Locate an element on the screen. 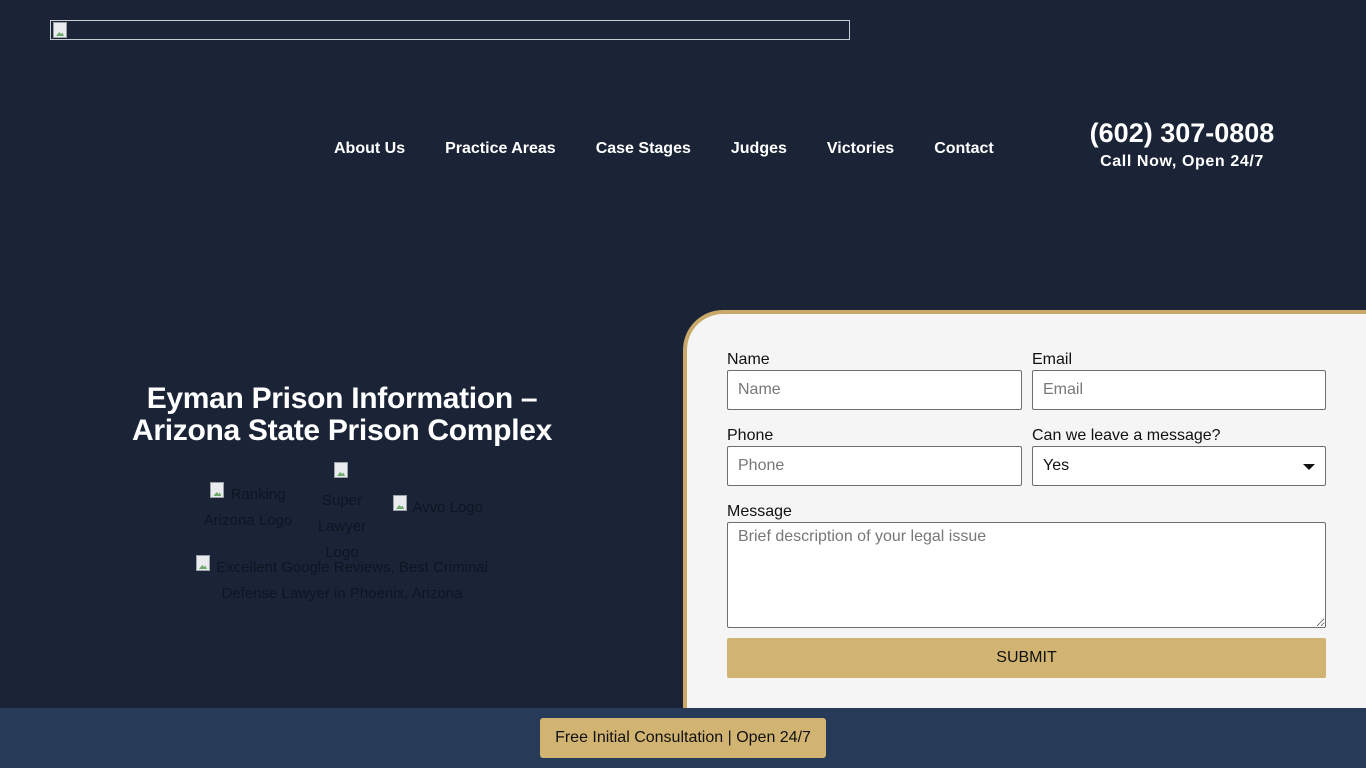 Image resolution: width=1366 pixels, height=768 pixels. submit-button: SUBMIT is located at coordinates (1026, 658).